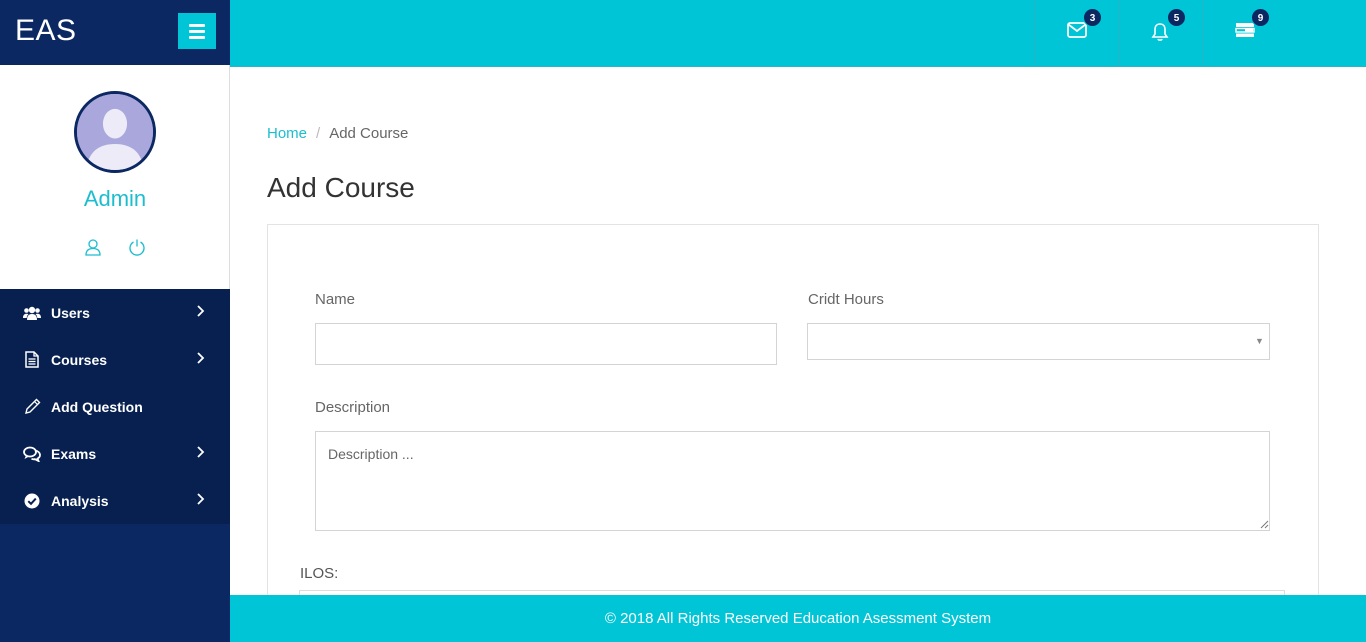 This screenshot has height=642, width=1366. Describe the element at coordinates (115, 500) in the screenshot. I see `sidebar-item-analysis: Analysis` at that location.